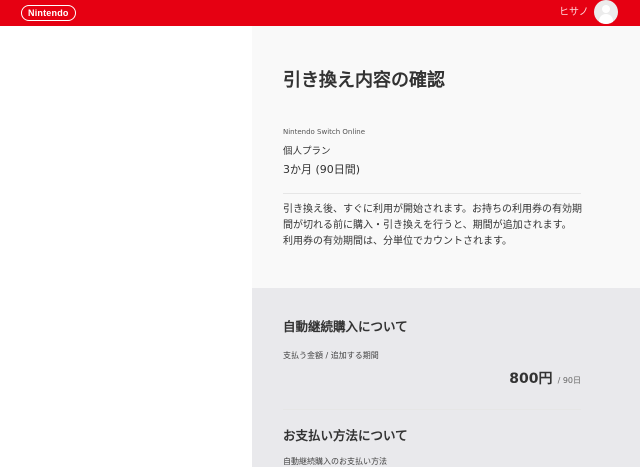 This screenshot has height=467, width=640. What do you see at coordinates (345, 435) in the screenshot?
I see `payment-method-title: お支払い方法について` at bounding box center [345, 435].